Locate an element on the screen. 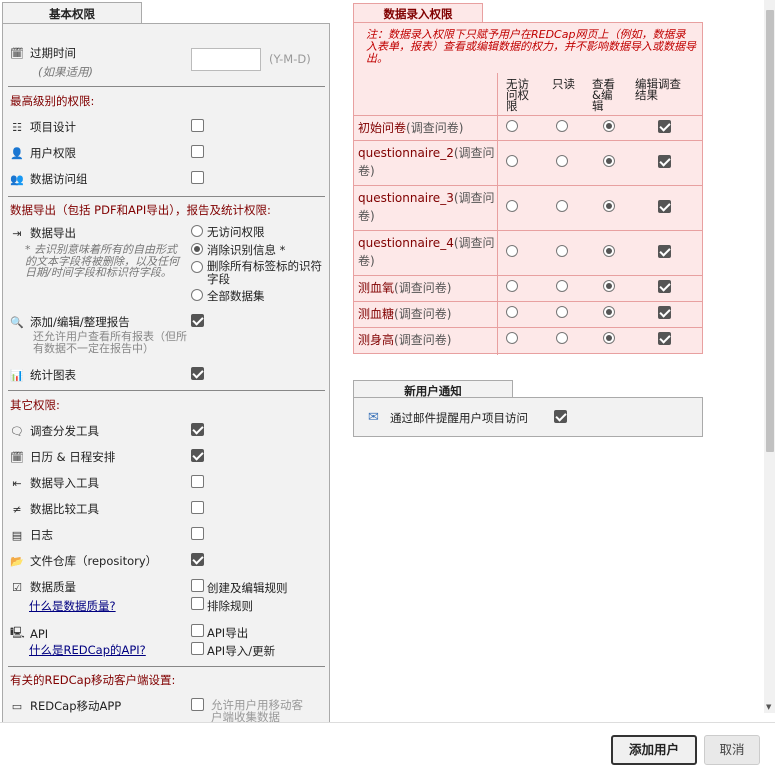  export-radio-deidentified is located at coordinates (197, 249).